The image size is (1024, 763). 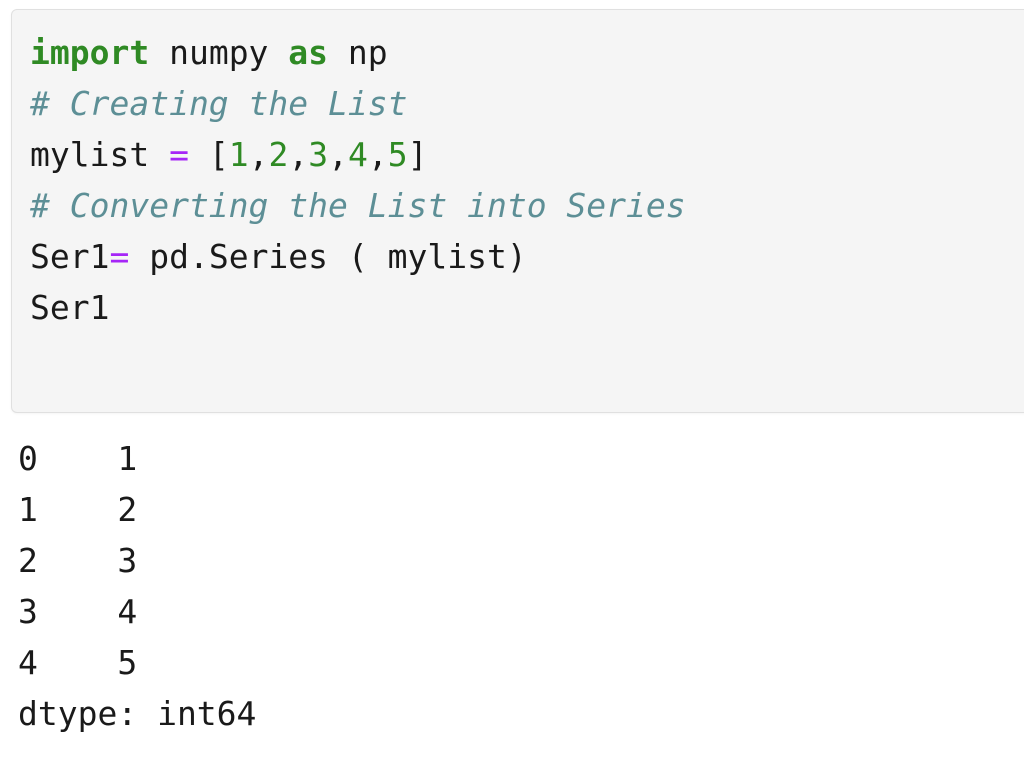 What do you see at coordinates (357, 154) in the screenshot?
I see `code-token-num: 4` at bounding box center [357, 154].